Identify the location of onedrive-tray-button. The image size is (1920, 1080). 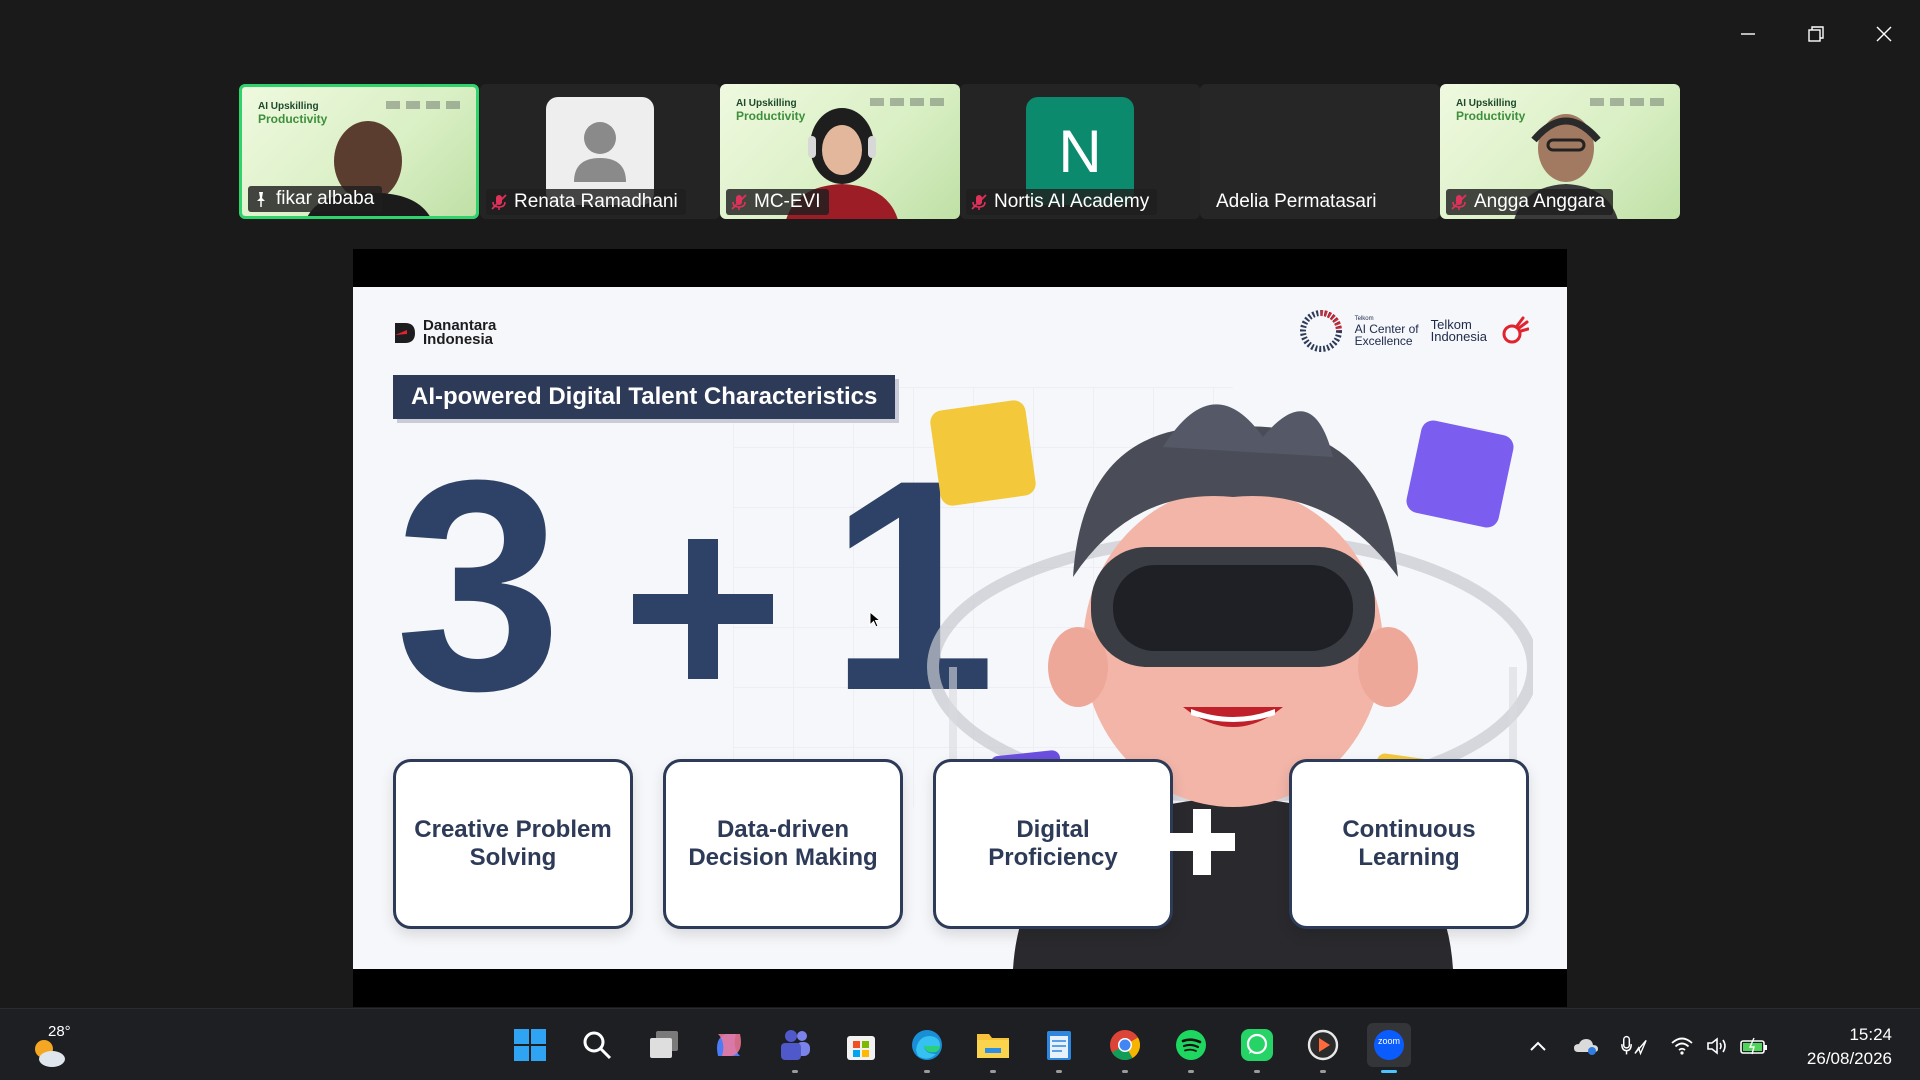
(1586, 1046).